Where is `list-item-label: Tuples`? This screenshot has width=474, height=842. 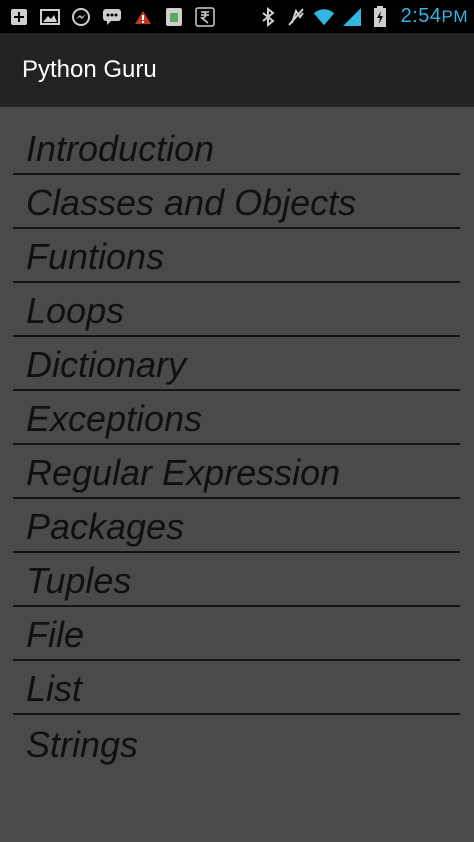 list-item-label: Tuples is located at coordinates (79, 580).